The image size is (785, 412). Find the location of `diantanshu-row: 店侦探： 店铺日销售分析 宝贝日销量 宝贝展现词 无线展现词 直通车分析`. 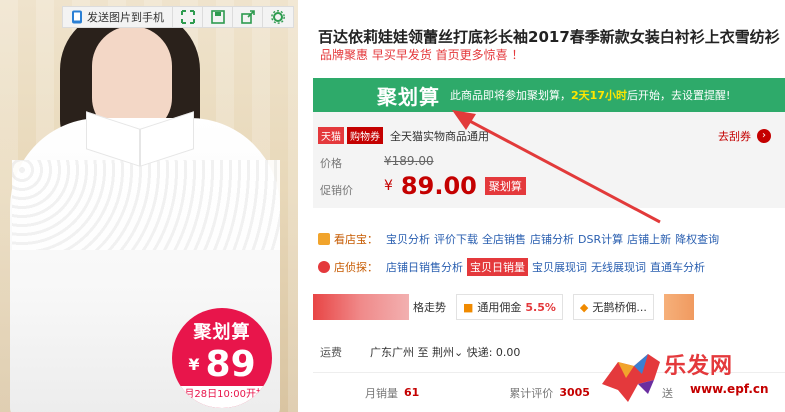

diantanshu-row: 店侦探： 店铺日销售分析 宝贝日销量 宝贝展现词 无线展现词 直通车分析 is located at coordinates (518, 267).